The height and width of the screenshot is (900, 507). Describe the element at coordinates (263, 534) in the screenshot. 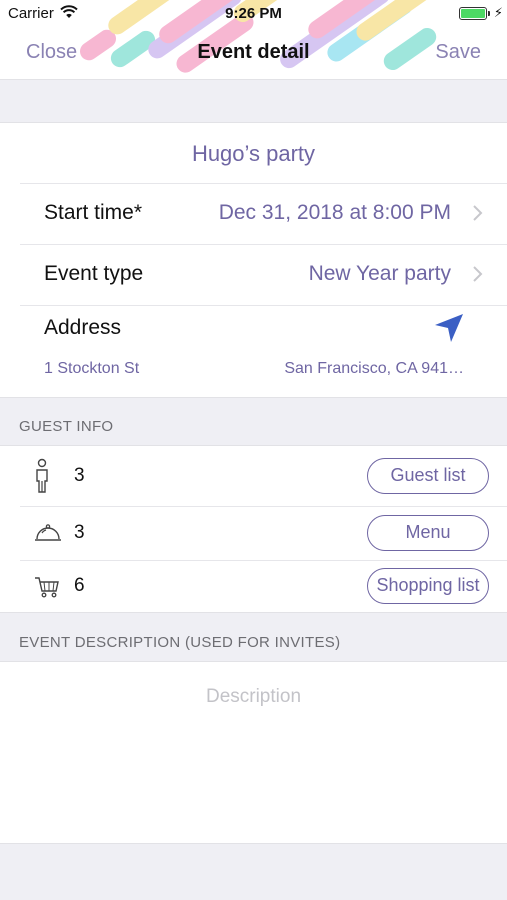

I see `menu-row: 3 Menu` at that location.